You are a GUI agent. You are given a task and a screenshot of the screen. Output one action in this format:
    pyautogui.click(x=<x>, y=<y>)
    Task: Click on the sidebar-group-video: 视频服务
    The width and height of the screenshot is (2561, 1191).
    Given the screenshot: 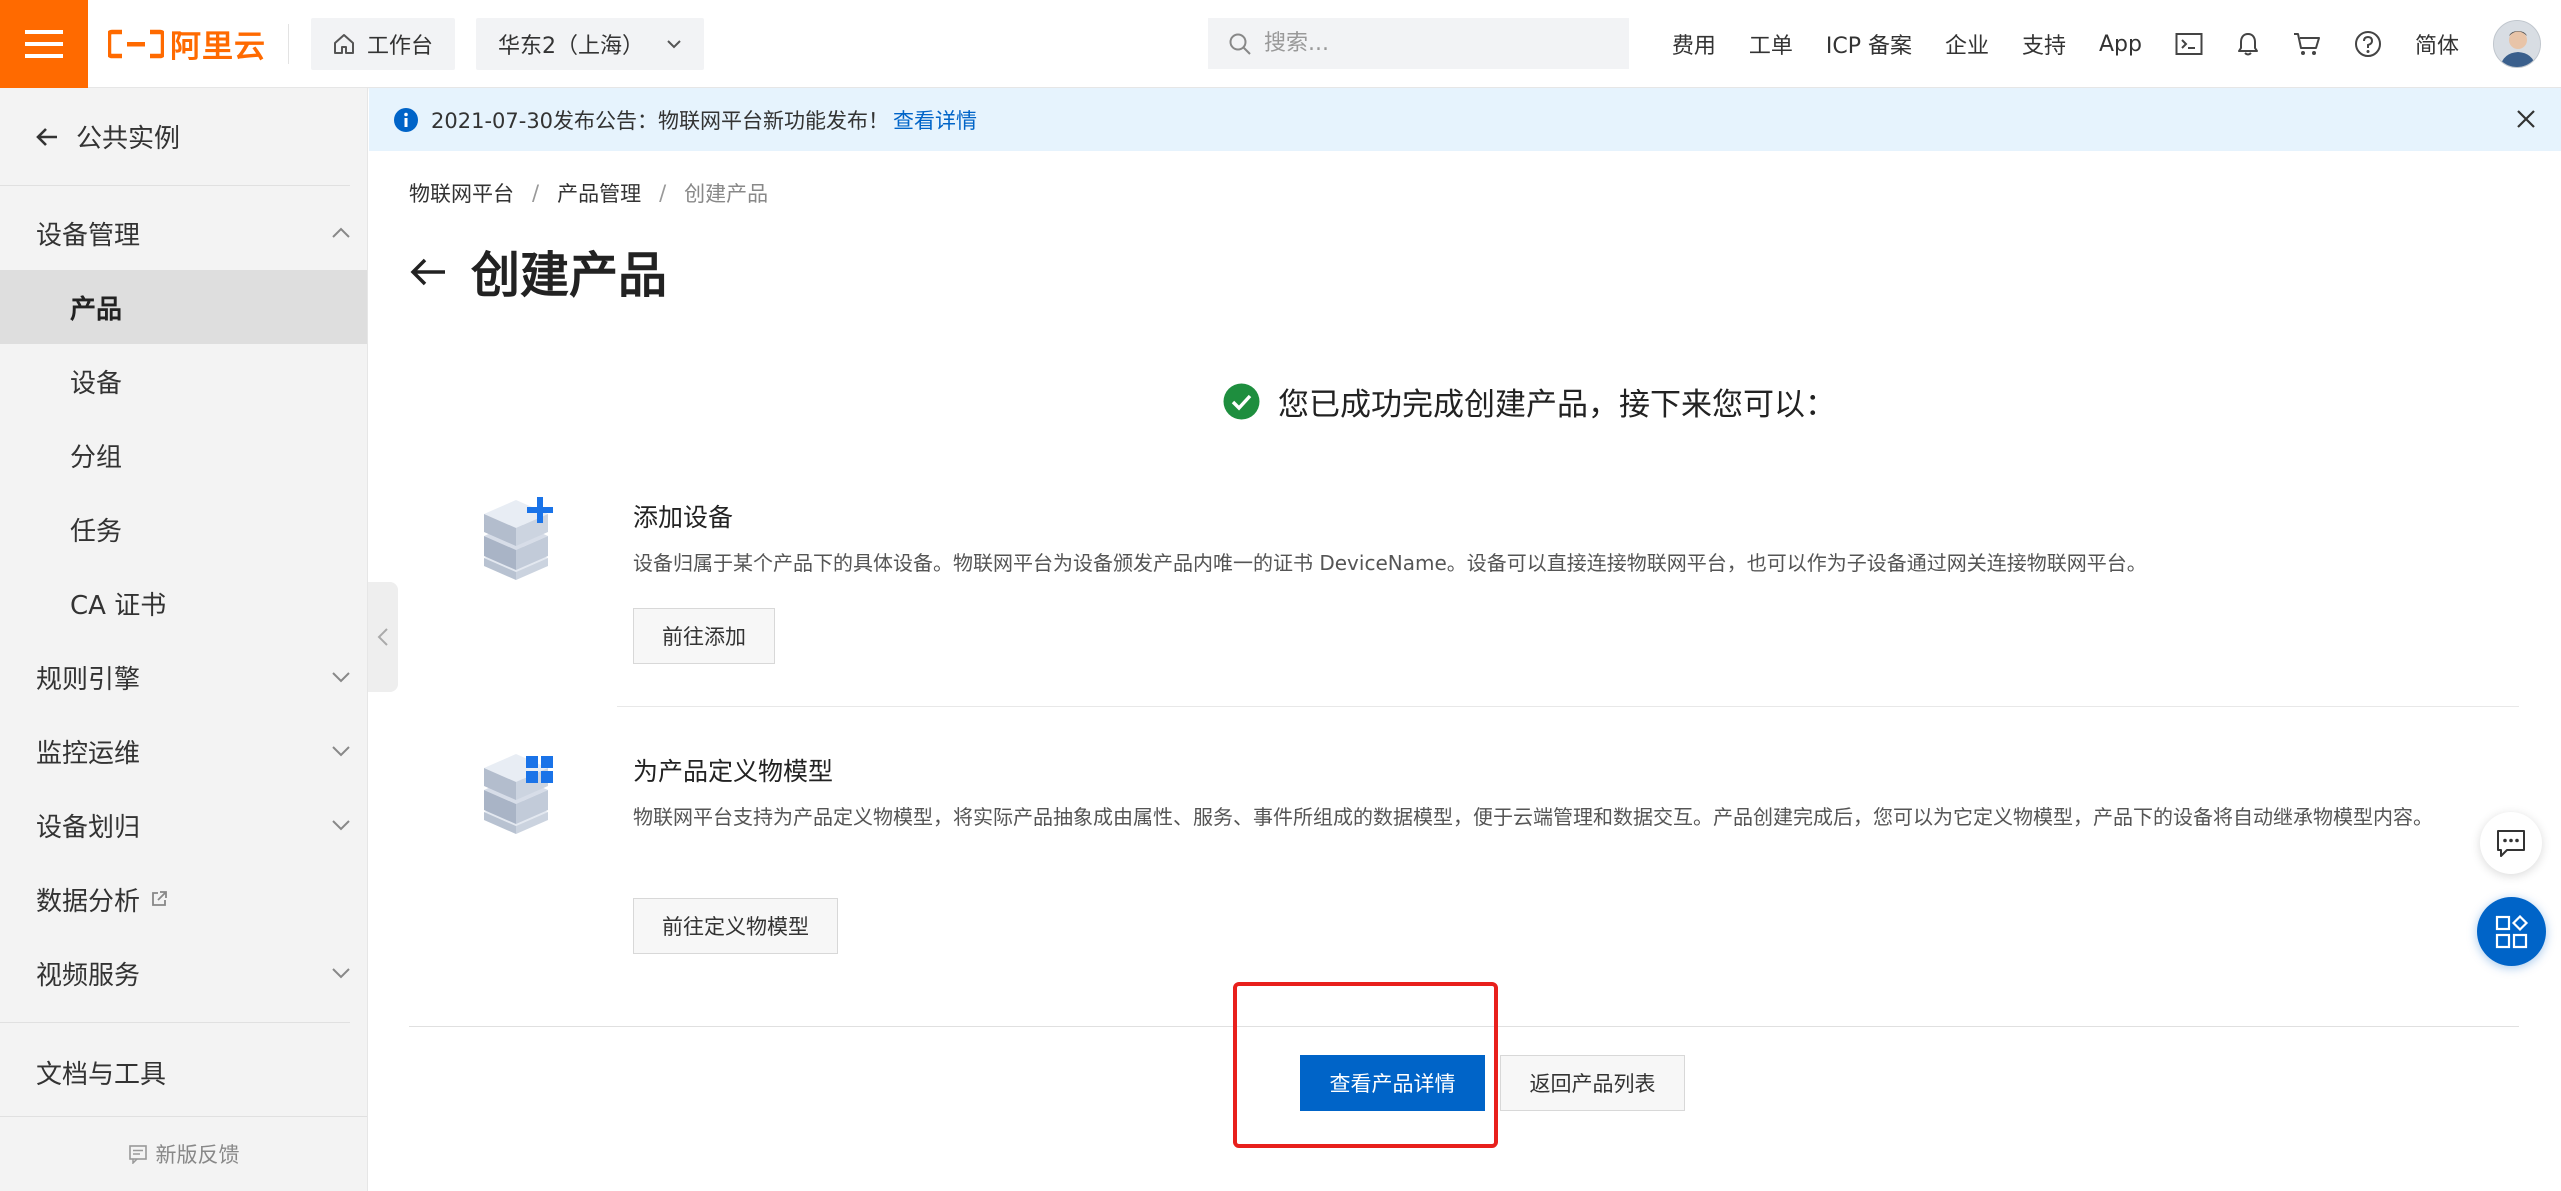 What is the action you would take?
    pyautogui.click(x=183, y=973)
    